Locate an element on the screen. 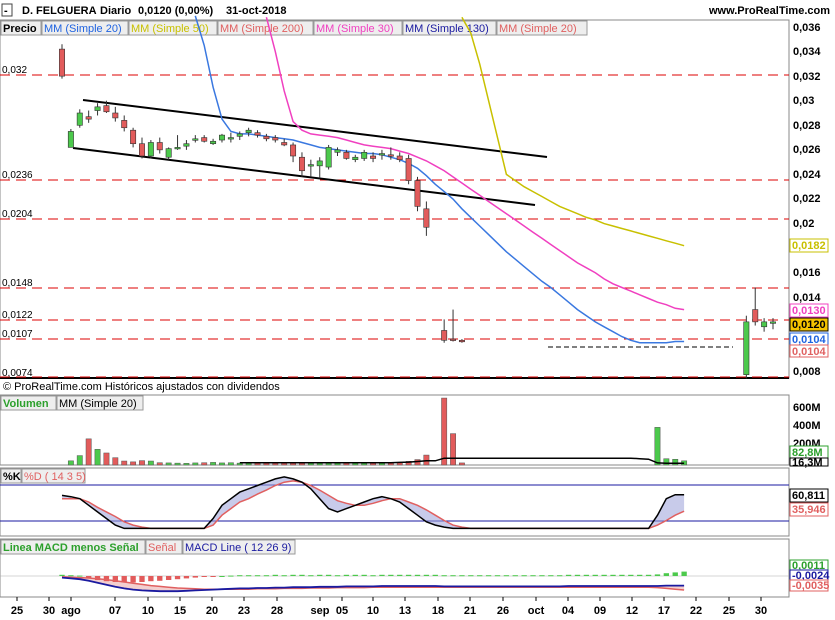 The image size is (835, 620). hline-label-00074: 0,0074 is located at coordinates (17, 373).